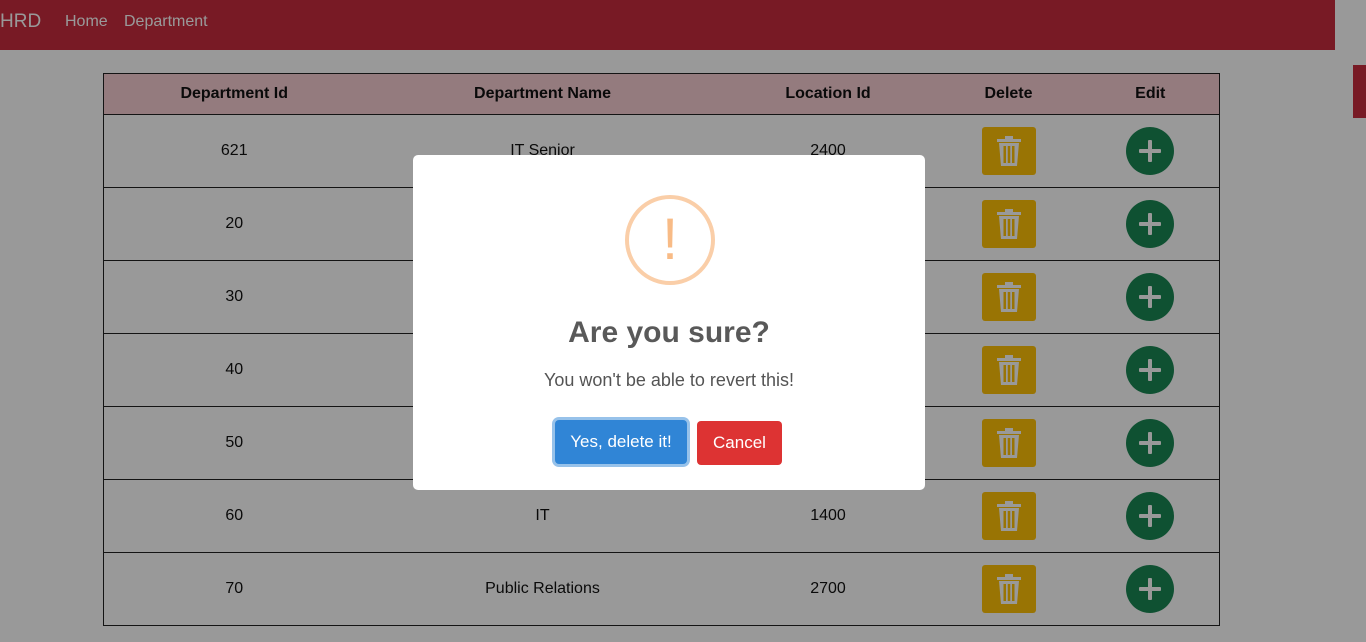 The image size is (1366, 642). Describe the element at coordinates (669, 332) in the screenshot. I see `dialog-title: Are you sure?` at that location.